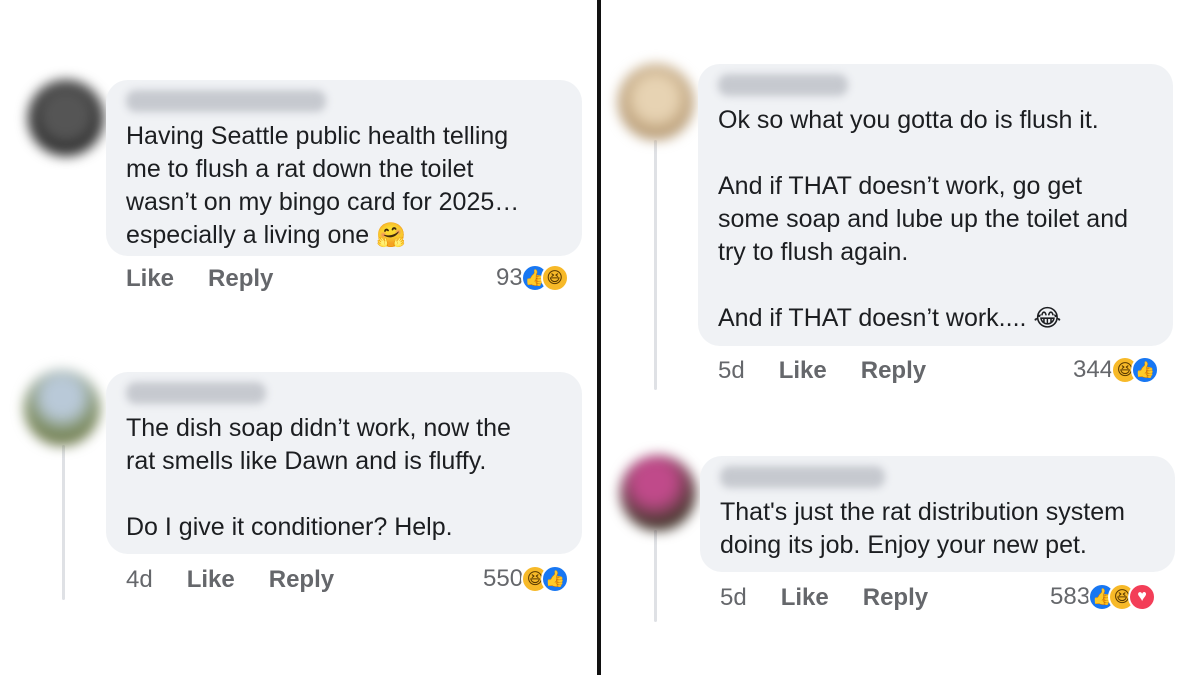 The height and width of the screenshot is (675, 1200). Describe the element at coordinates (1116, 370) in the screenshot. I see `reaction-summary: 344 😆 👍` at that location.